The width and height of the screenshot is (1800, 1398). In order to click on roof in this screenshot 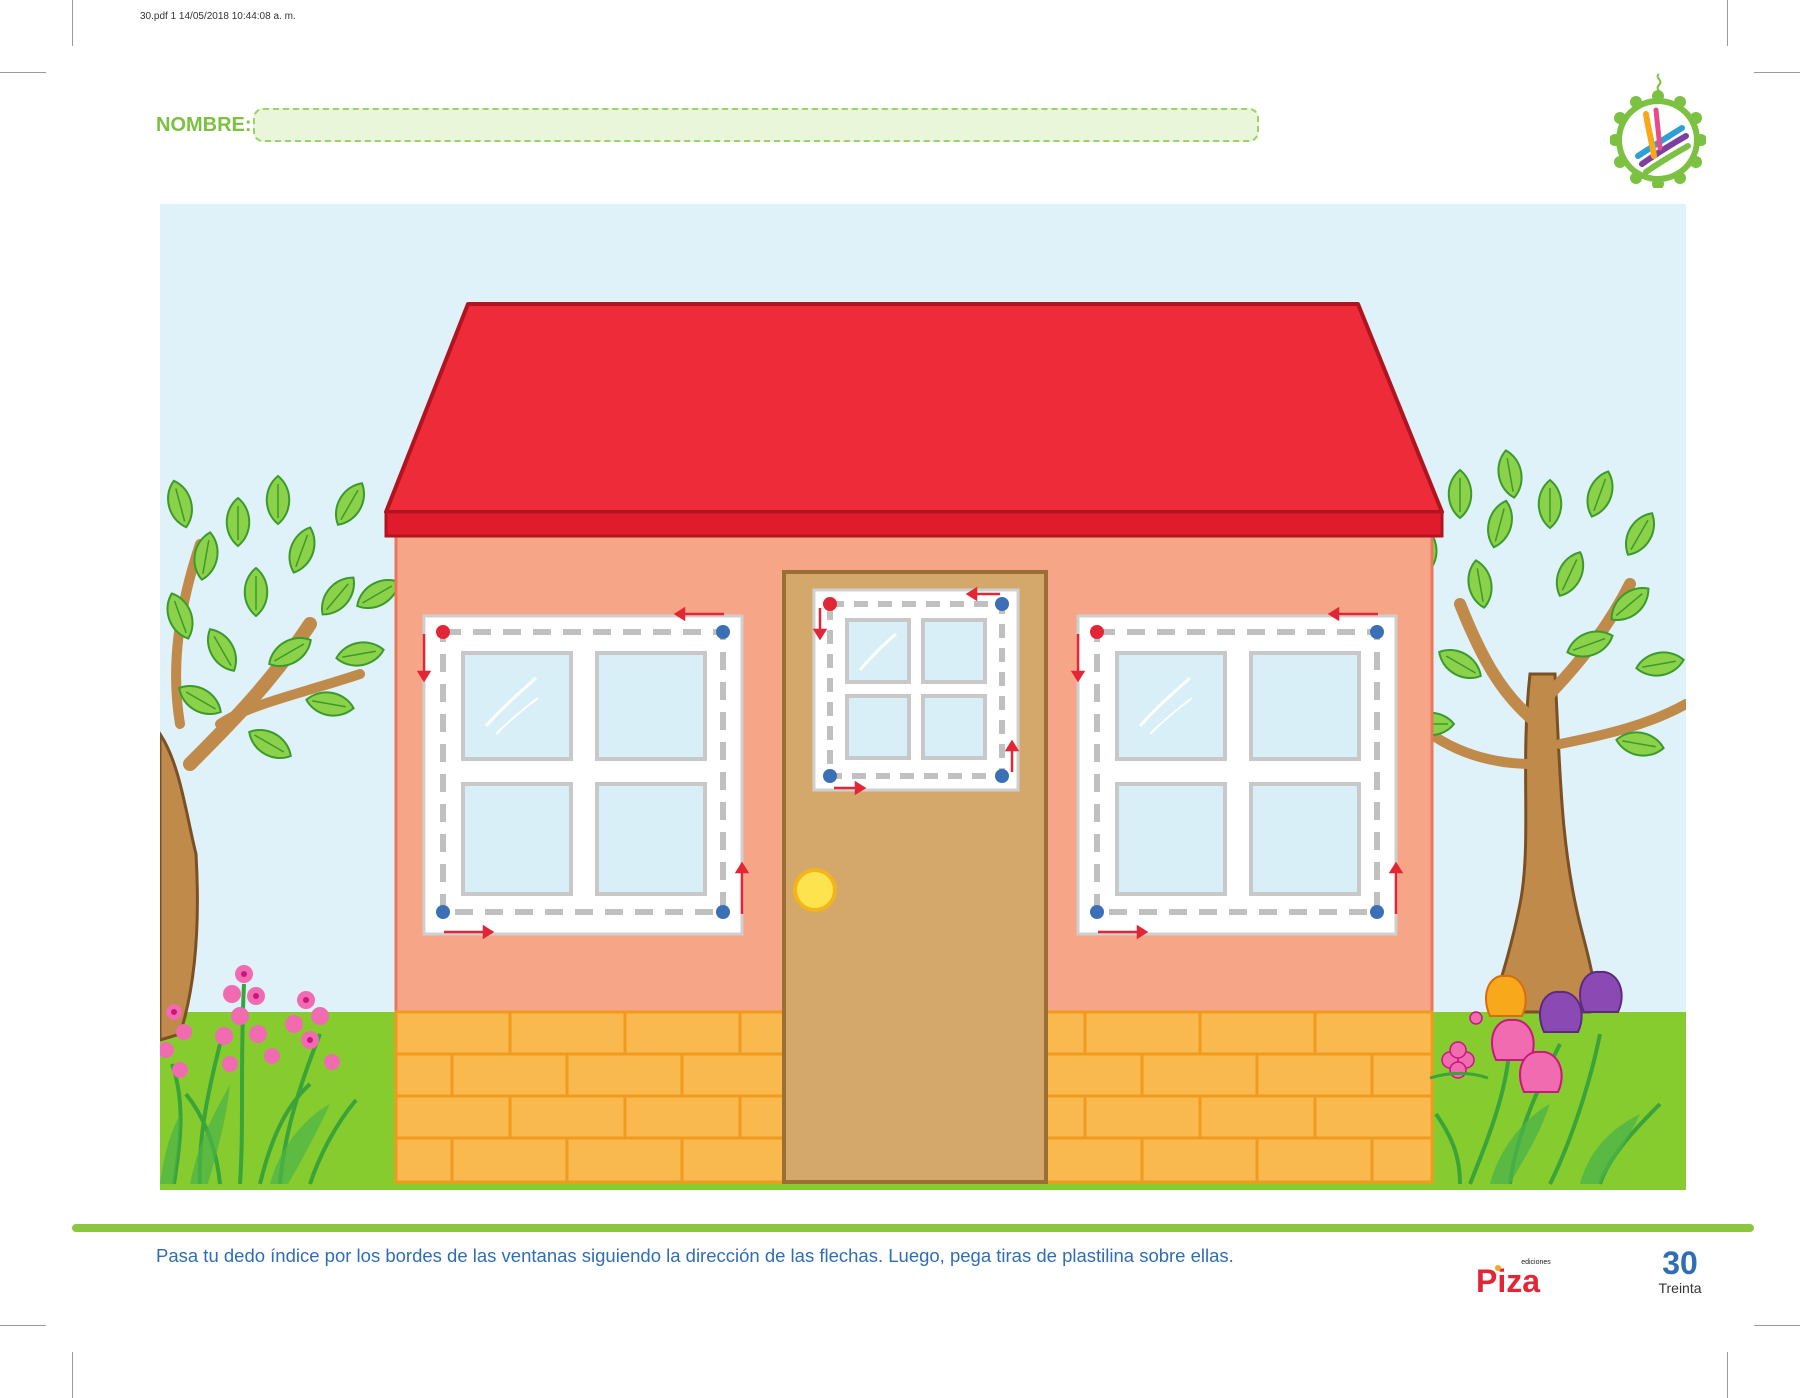, I will do `click(914, 420)`.